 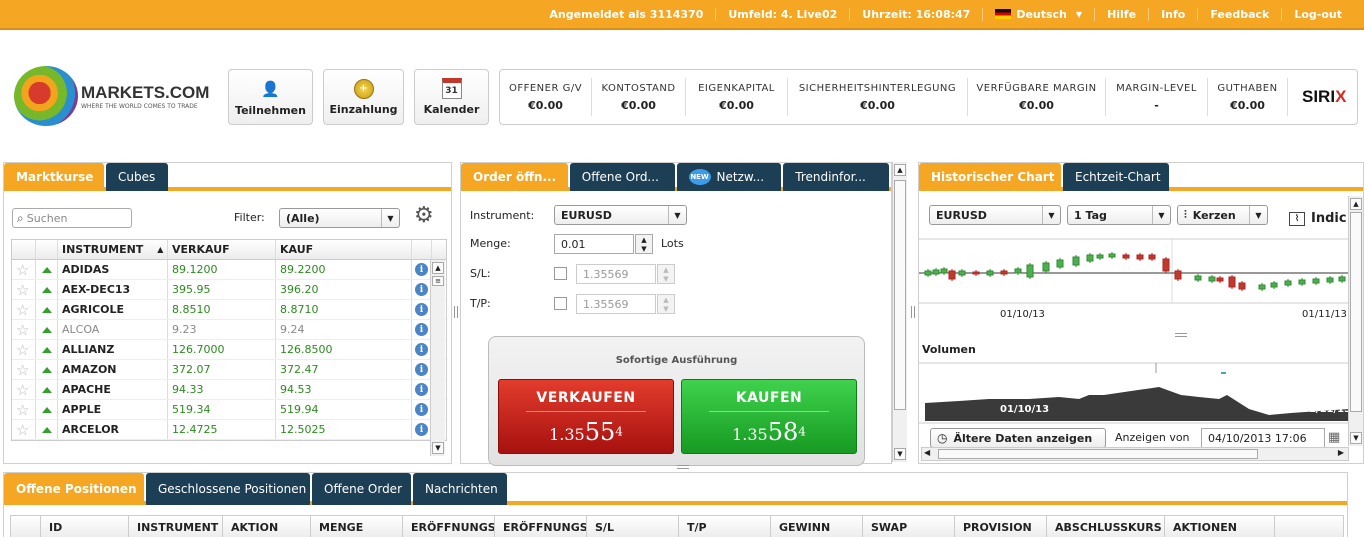 What do you see at coordinates (666, 304) in the screenshot?
I see `take-profit-stepper: ▲ ▼` at bounding box center [666, 304].